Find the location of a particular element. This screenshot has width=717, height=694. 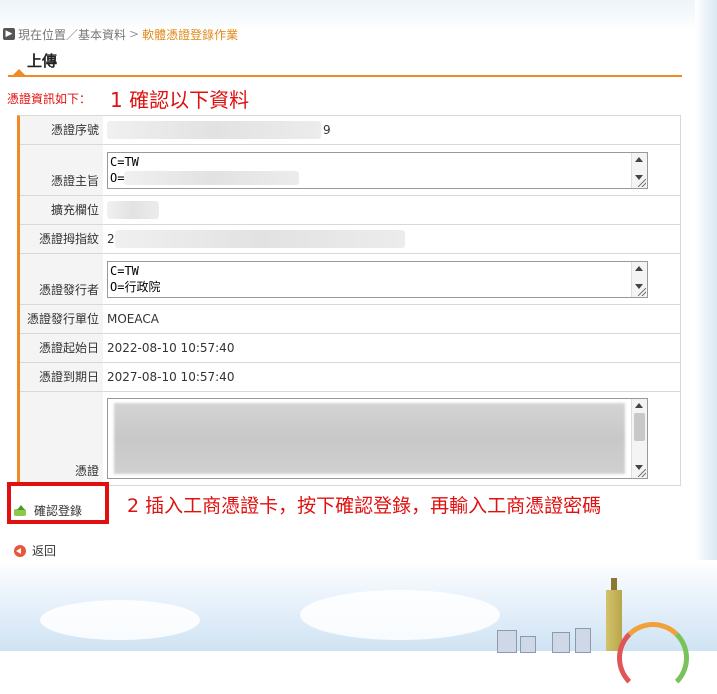

issuer-value: C=TW O=行政院 is located at coordinates (391, 279).